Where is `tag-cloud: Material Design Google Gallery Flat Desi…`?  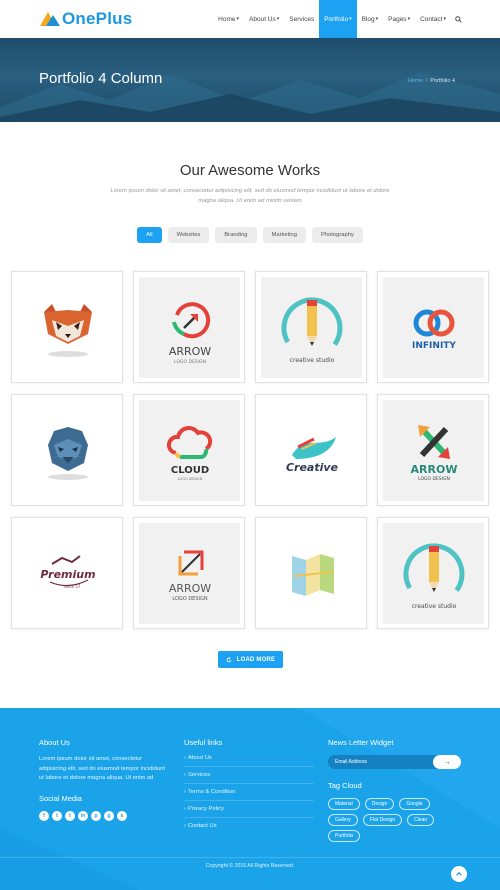
tag-cloud: Material Design Google Gallery Flat Desi… is located at coordinates (390, 820).